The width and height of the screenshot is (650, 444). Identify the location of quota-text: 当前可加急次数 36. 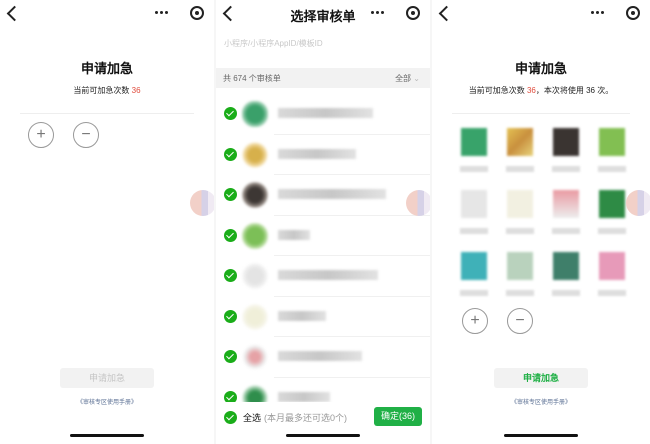
(107, 90).